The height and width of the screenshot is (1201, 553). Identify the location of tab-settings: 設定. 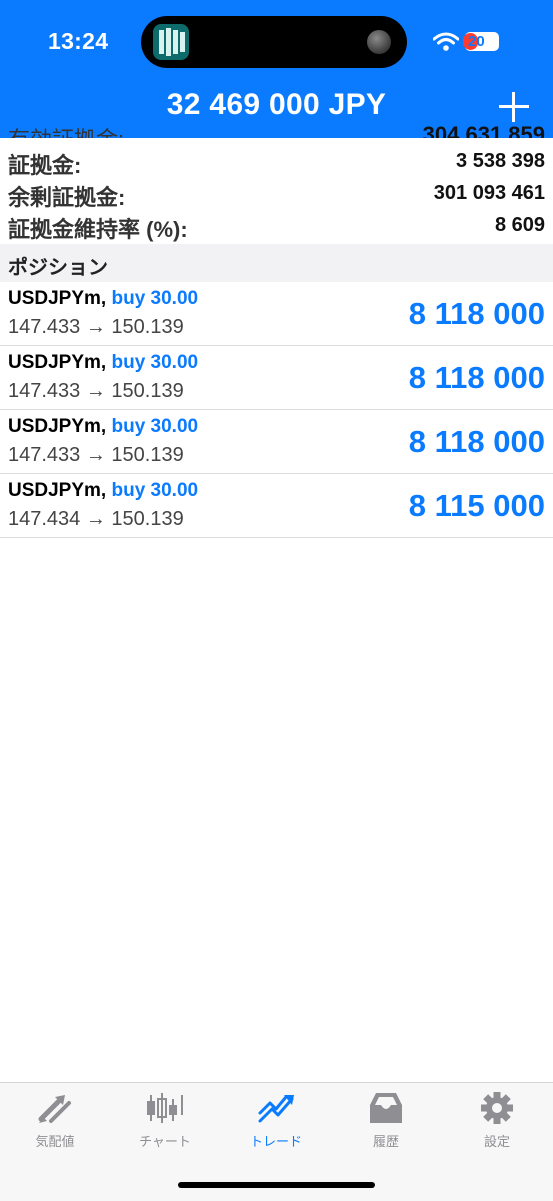
(497, 1123).